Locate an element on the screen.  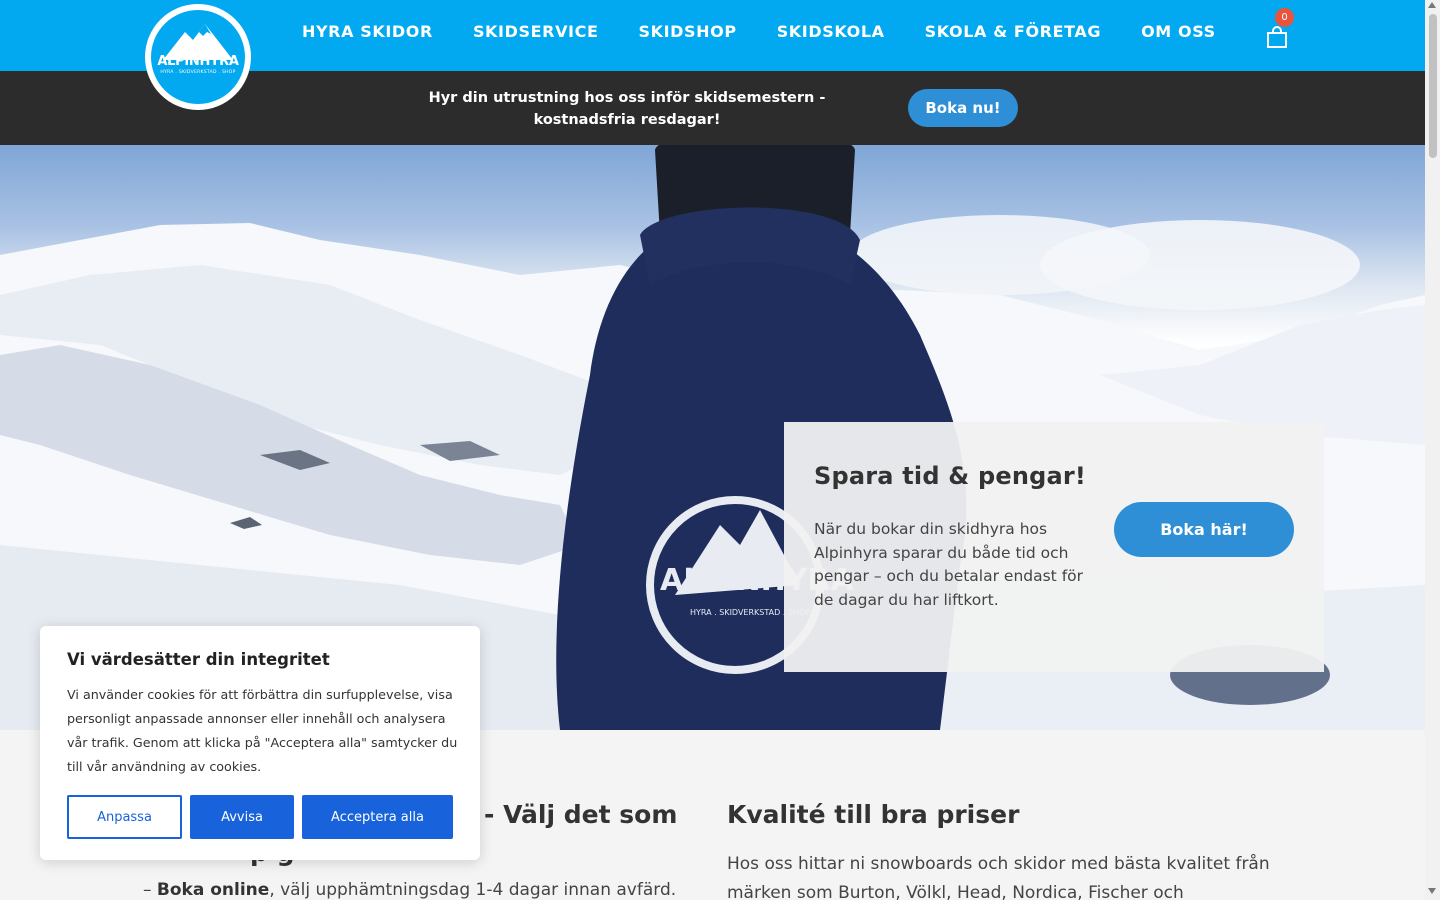
scroll-up-arrow-icon is located at coordinates (1432, 5).